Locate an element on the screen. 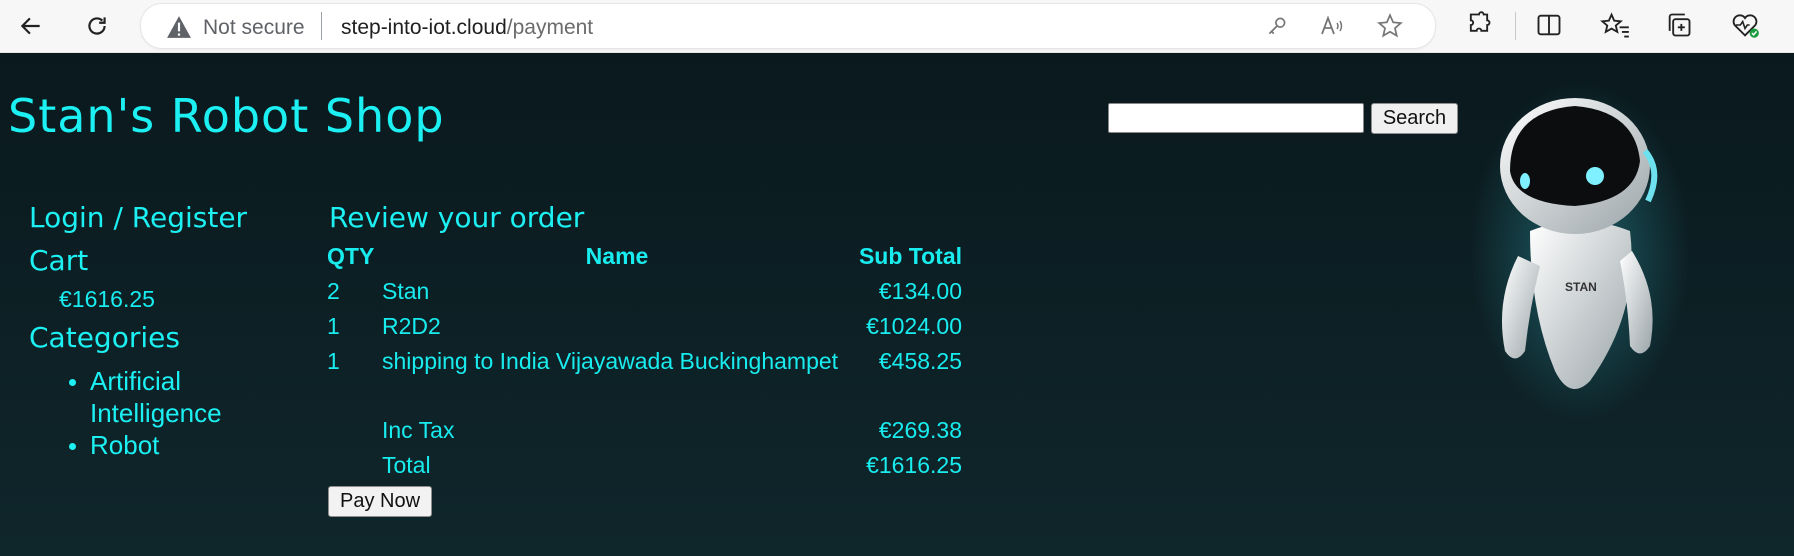 This screenshot has width=1794, height=556. login-register-link: Login / Register is located at coordinates (138, 217).